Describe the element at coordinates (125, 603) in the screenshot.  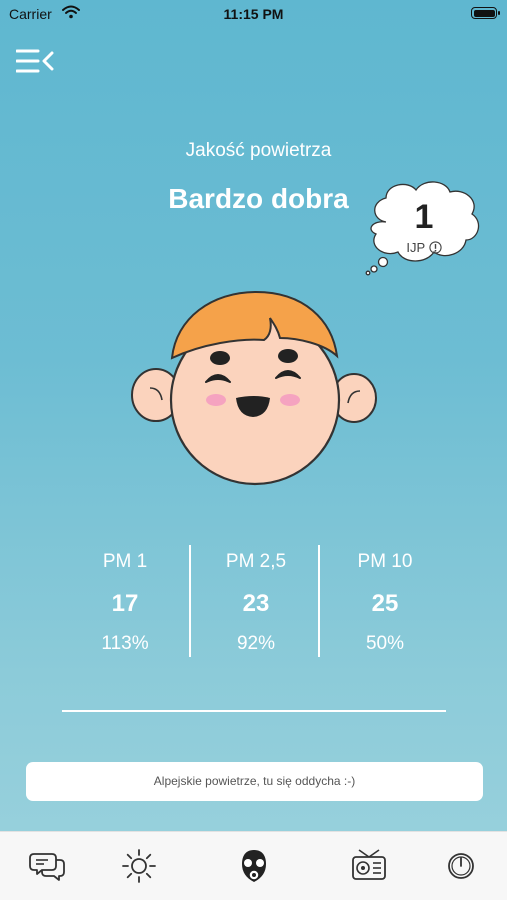
I see `pm-value: 17` at that location.